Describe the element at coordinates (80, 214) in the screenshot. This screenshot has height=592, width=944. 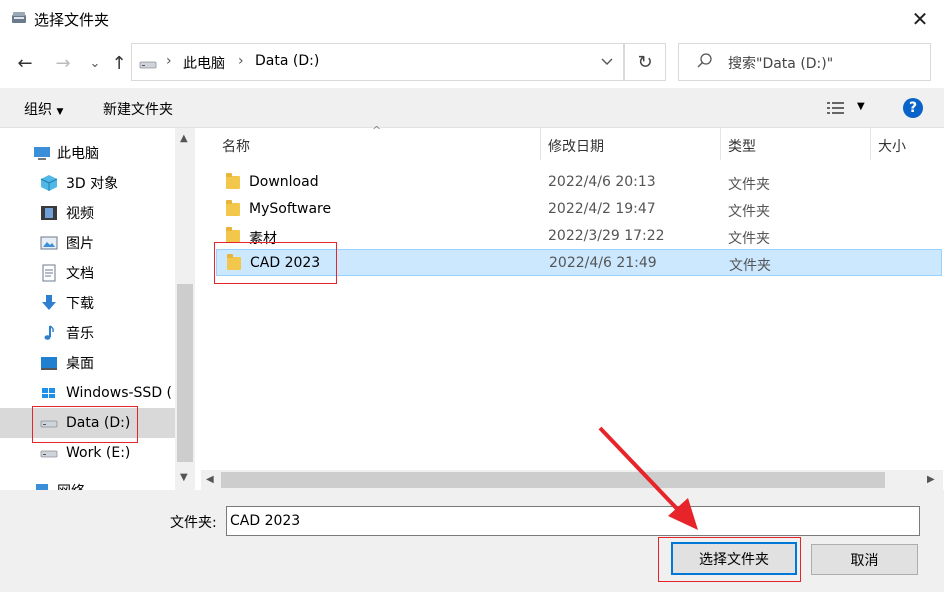
I see `sidebar-item-label: 视频` at that location.